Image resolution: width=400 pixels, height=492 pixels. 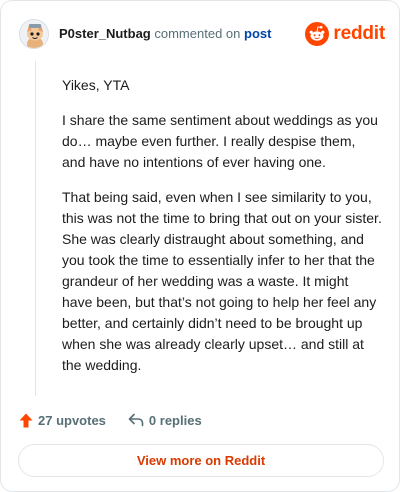 I want to click on username-link: P0ster_Nutbag, so click(x=105, y=33).